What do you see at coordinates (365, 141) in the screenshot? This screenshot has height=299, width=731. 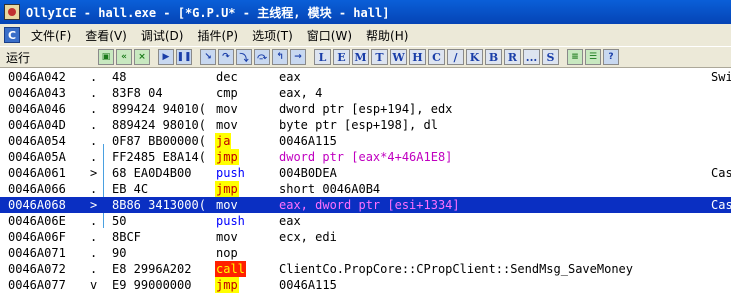 I see `disasm-row: 0046A054 . 0F87 BB00000( ja 0046A115` at bounding box center [365, 141].